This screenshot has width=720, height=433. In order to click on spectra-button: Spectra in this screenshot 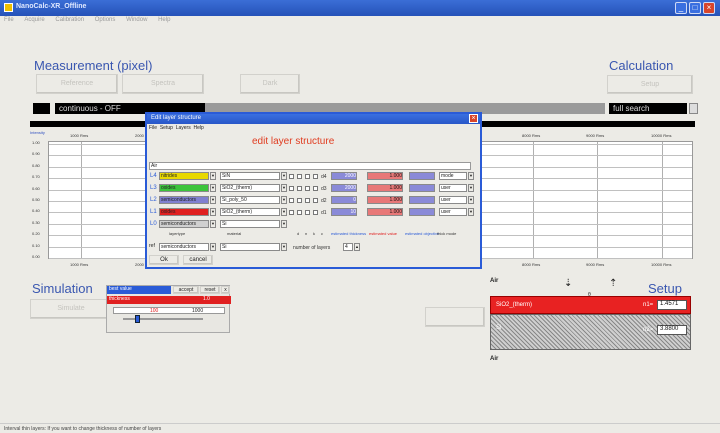, I will do `click(163, 84)`.